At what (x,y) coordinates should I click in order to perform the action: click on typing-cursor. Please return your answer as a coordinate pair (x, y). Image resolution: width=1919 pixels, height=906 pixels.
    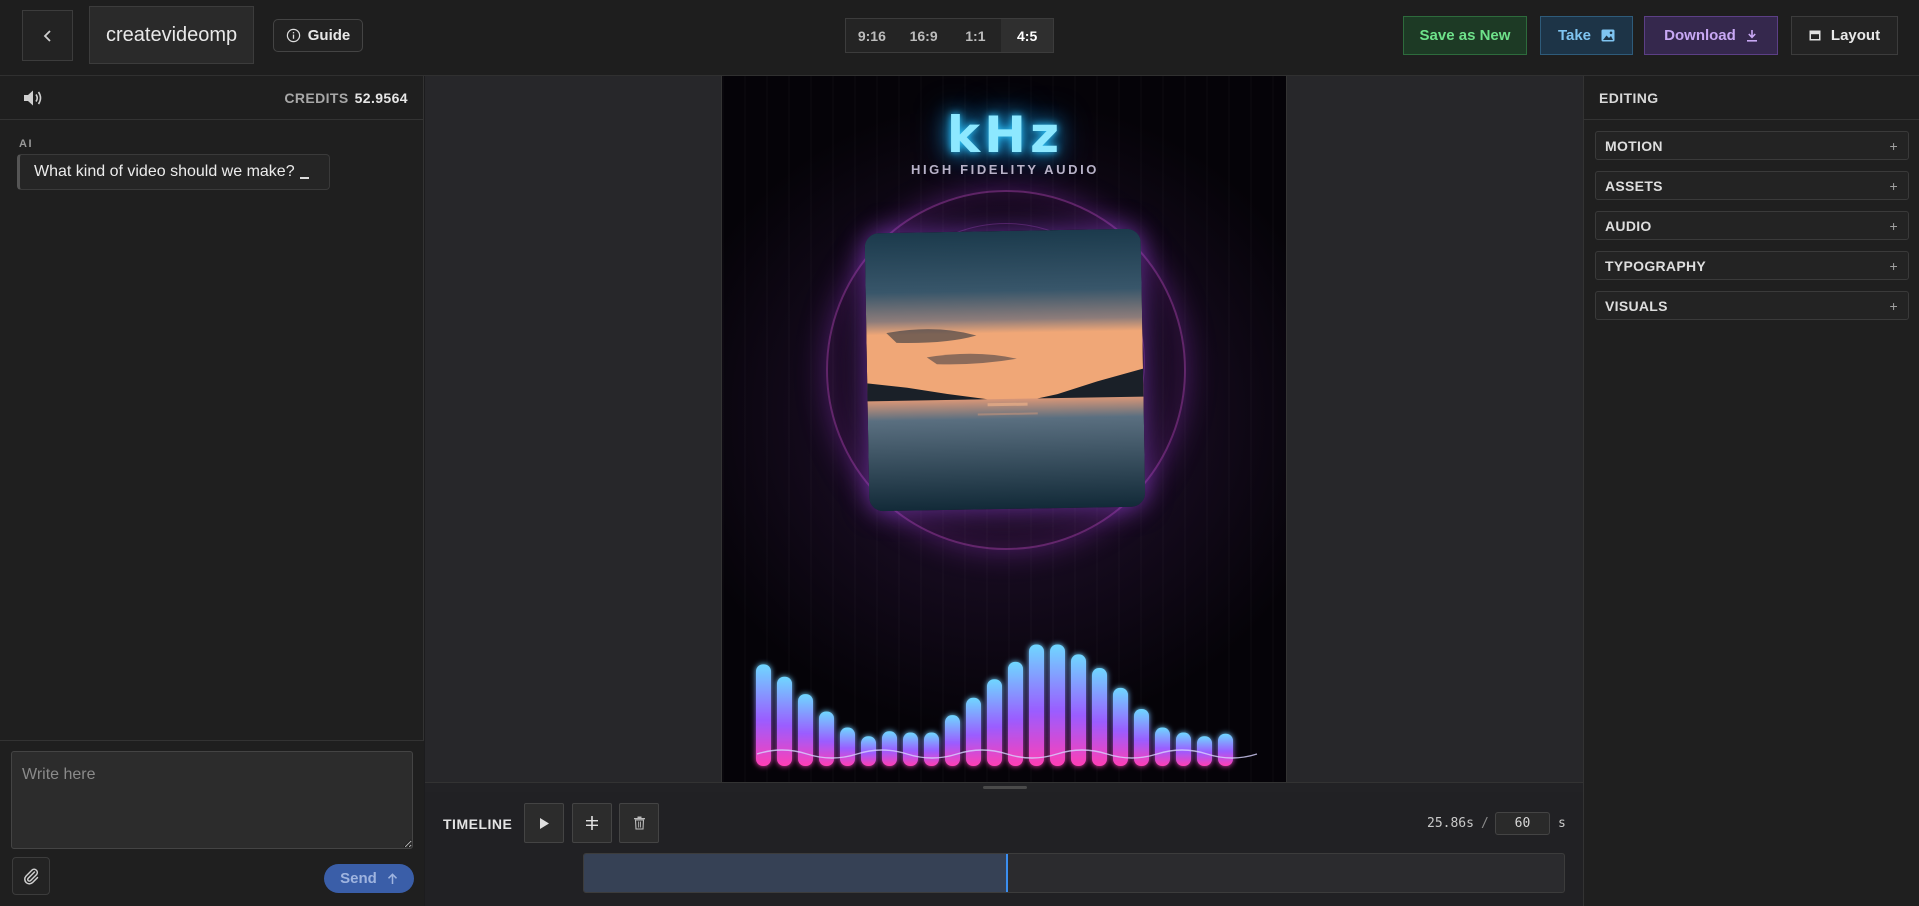
    Looking at the image, I should click on (304, 178).